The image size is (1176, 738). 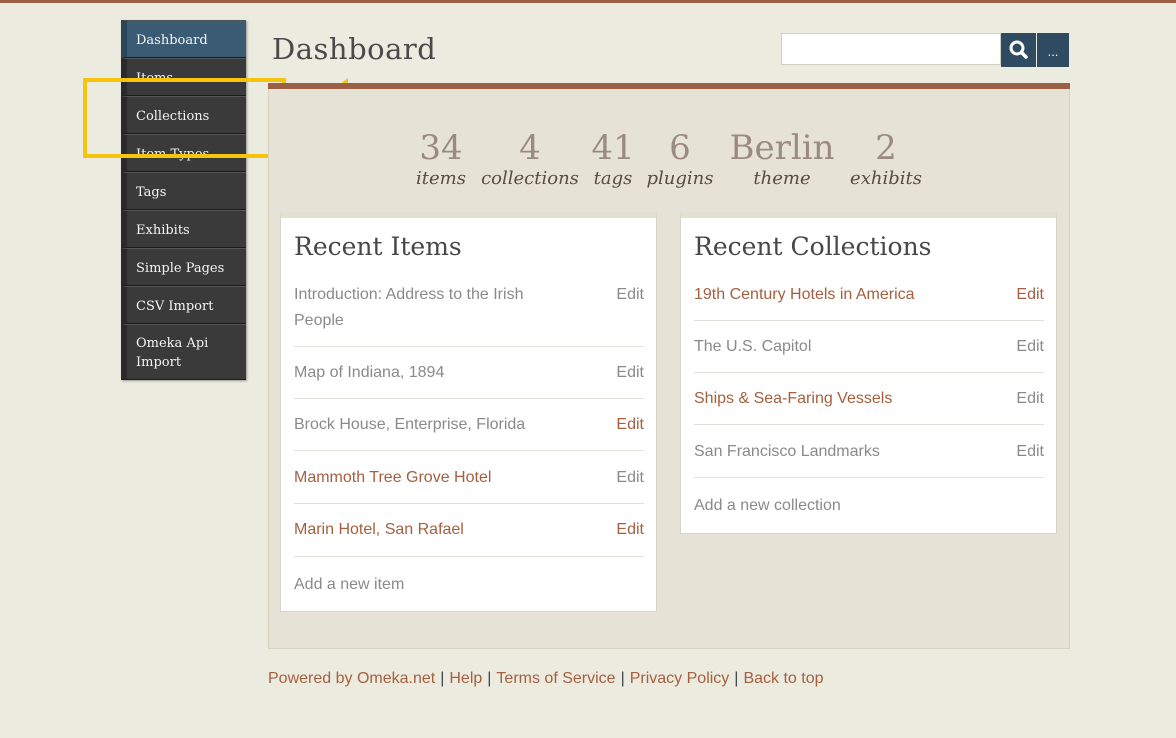 I want to click on list-item: Marin Hotel, San Rafael Edit, so click(x=469, y=537).